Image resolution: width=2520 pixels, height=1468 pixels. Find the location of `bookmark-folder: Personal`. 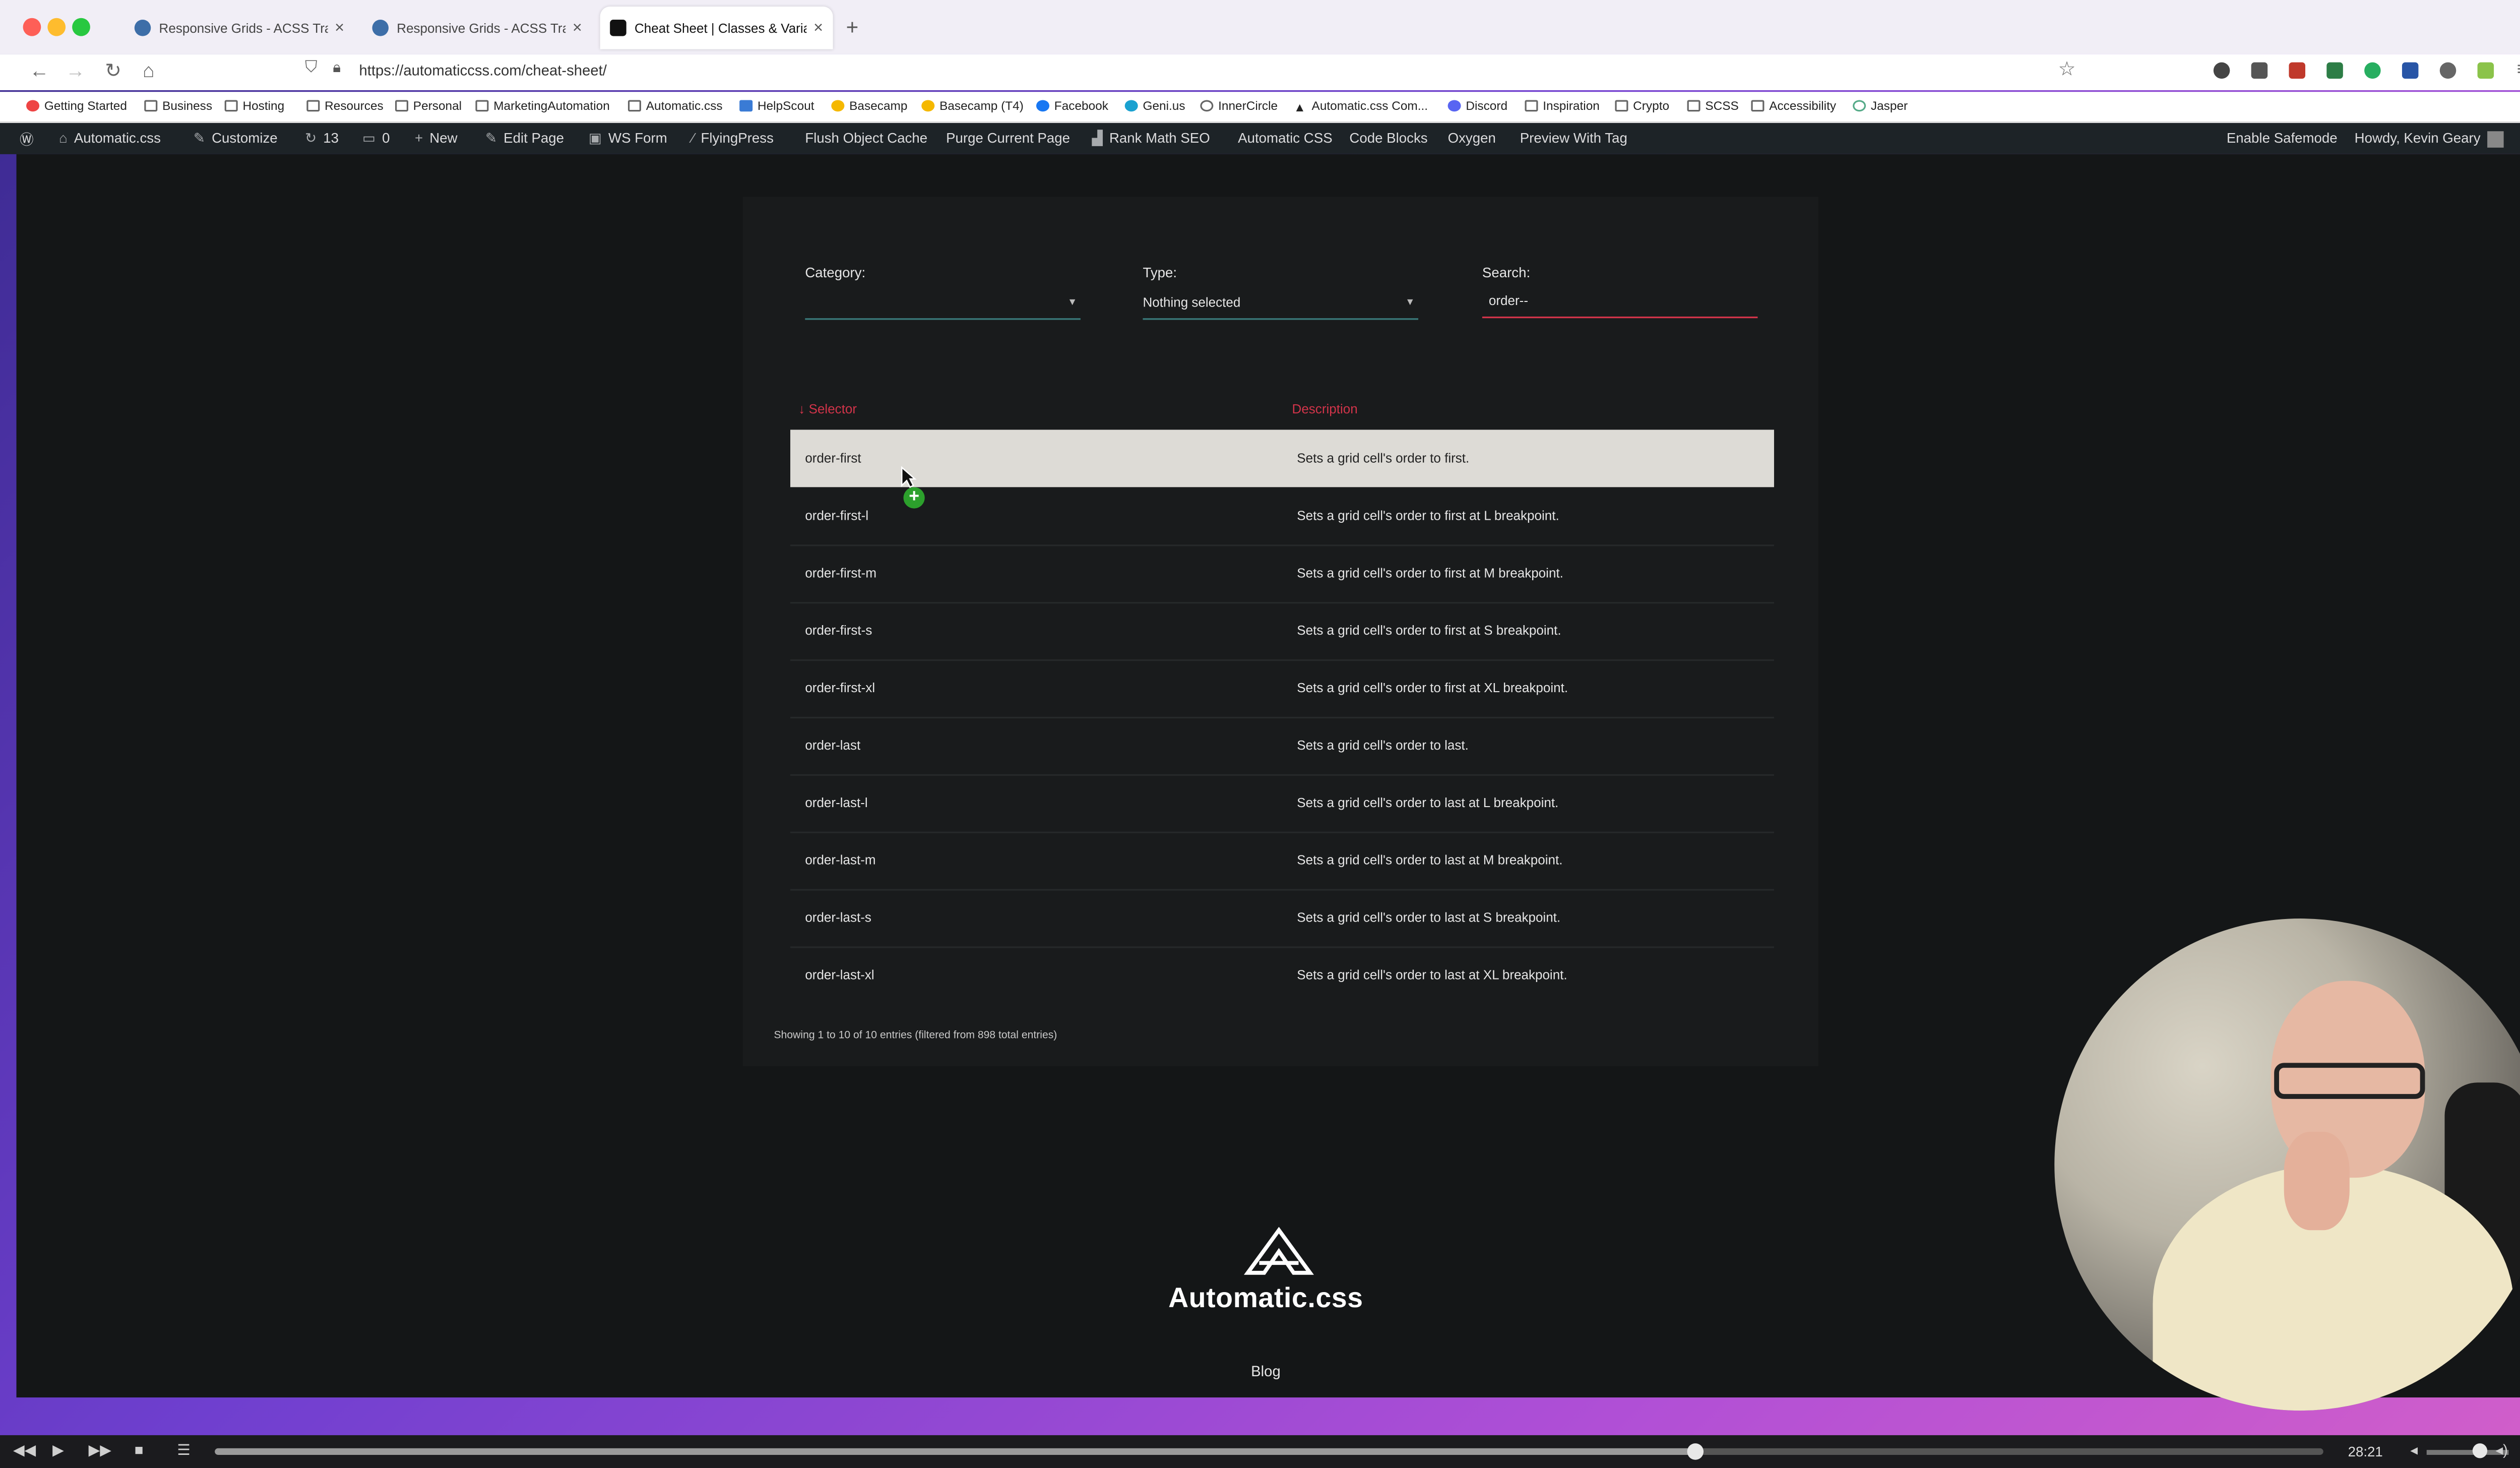

bookmark-folder: Personal is located at coordinates (429, 105).